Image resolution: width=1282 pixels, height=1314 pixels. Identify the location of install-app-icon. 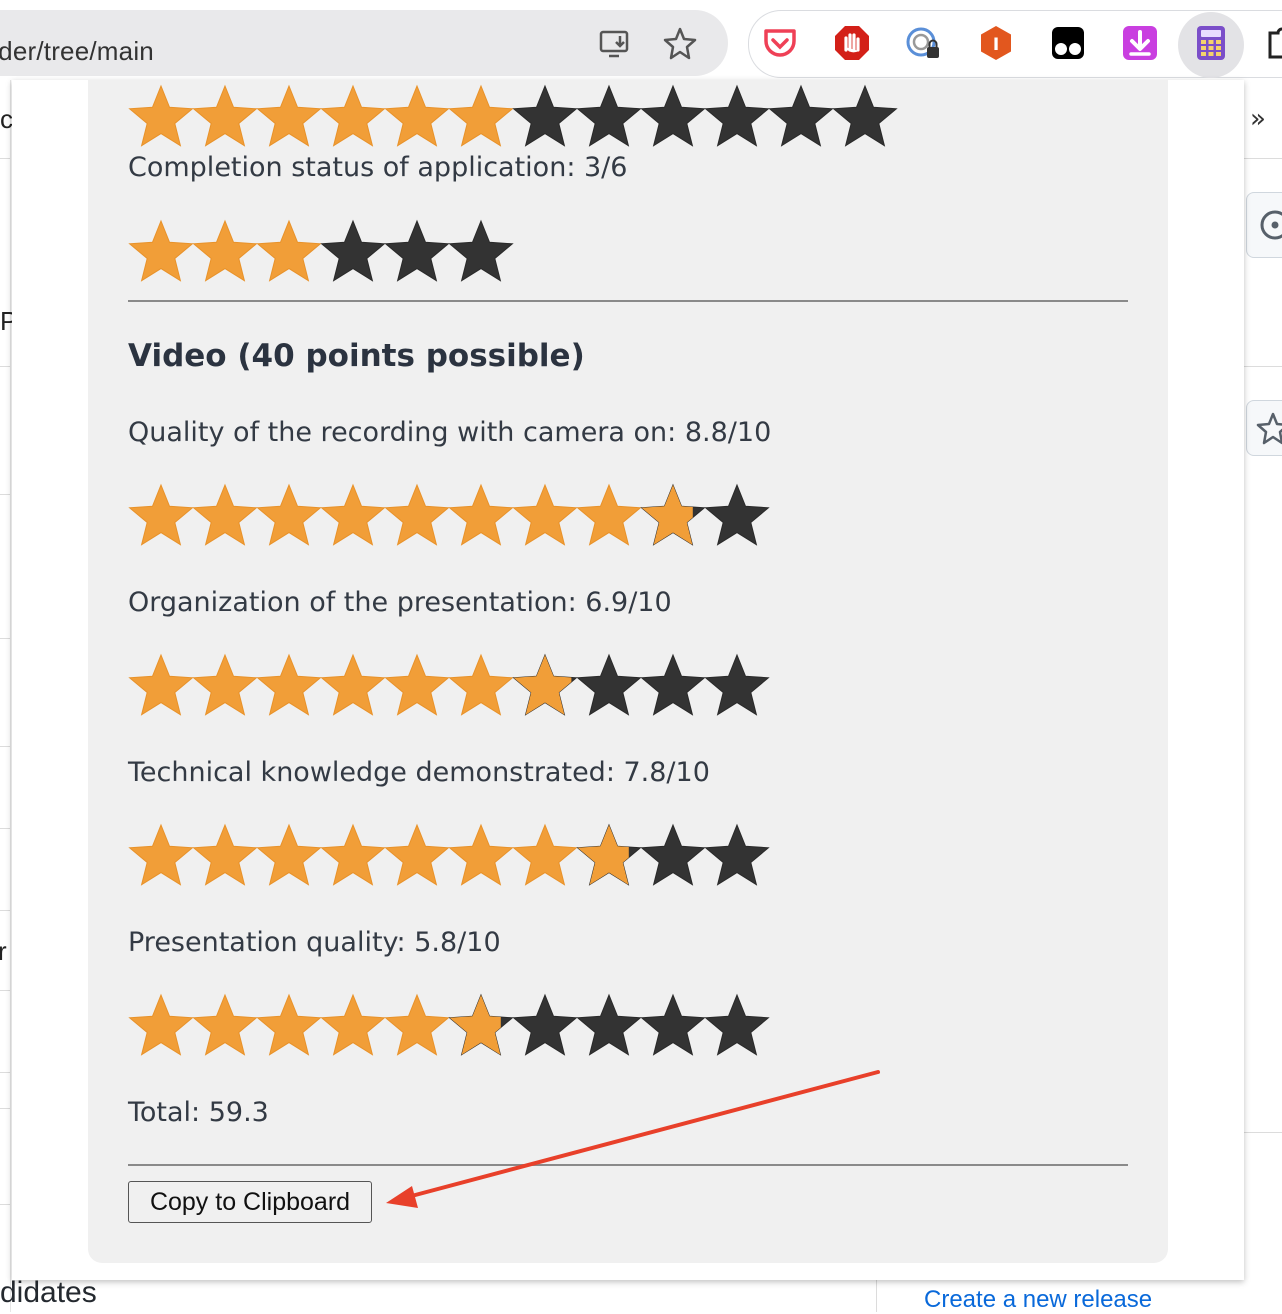
(616, 44).